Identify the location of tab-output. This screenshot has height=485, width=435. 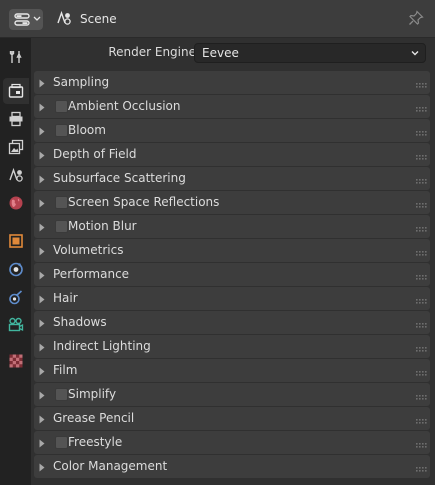
(16, 119).